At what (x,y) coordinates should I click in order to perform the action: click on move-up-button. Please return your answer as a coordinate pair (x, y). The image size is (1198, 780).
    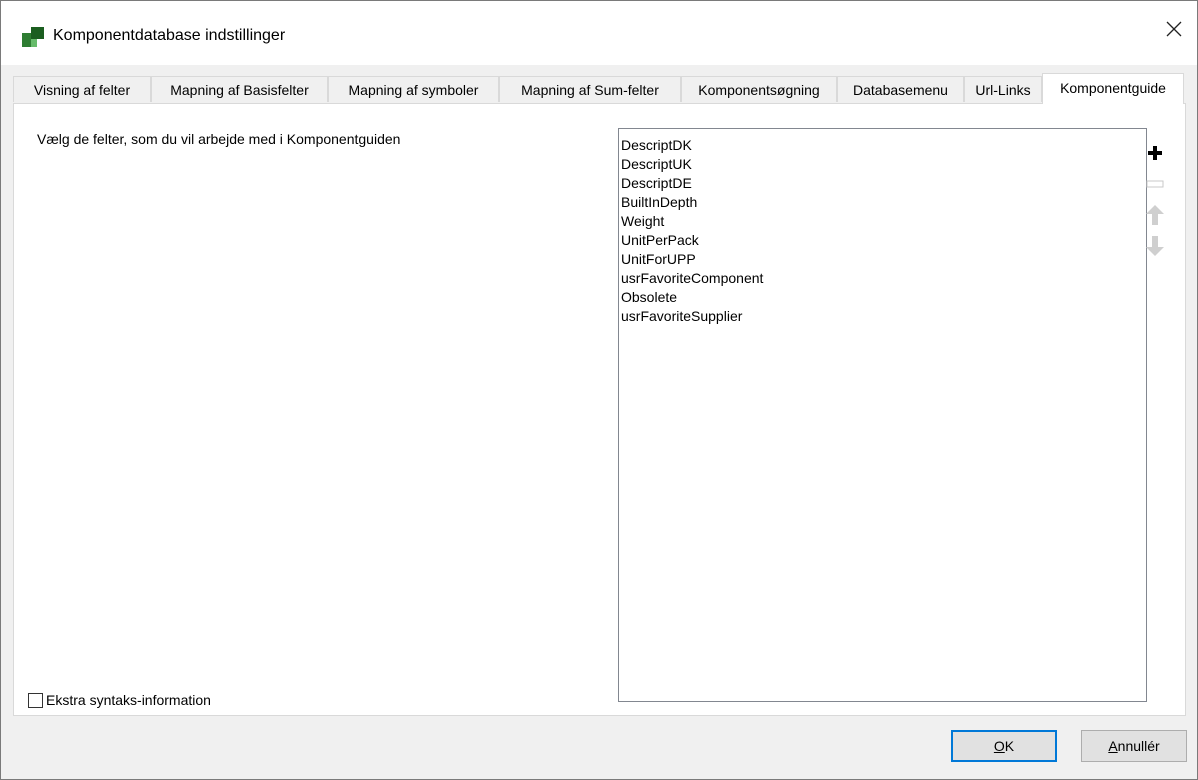
    Looking at the image, I should click on (1155, 215).